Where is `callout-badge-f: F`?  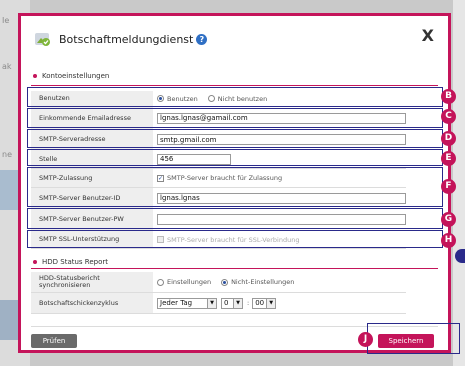
callout-badge-f: F is located at coordinates (448, 186).